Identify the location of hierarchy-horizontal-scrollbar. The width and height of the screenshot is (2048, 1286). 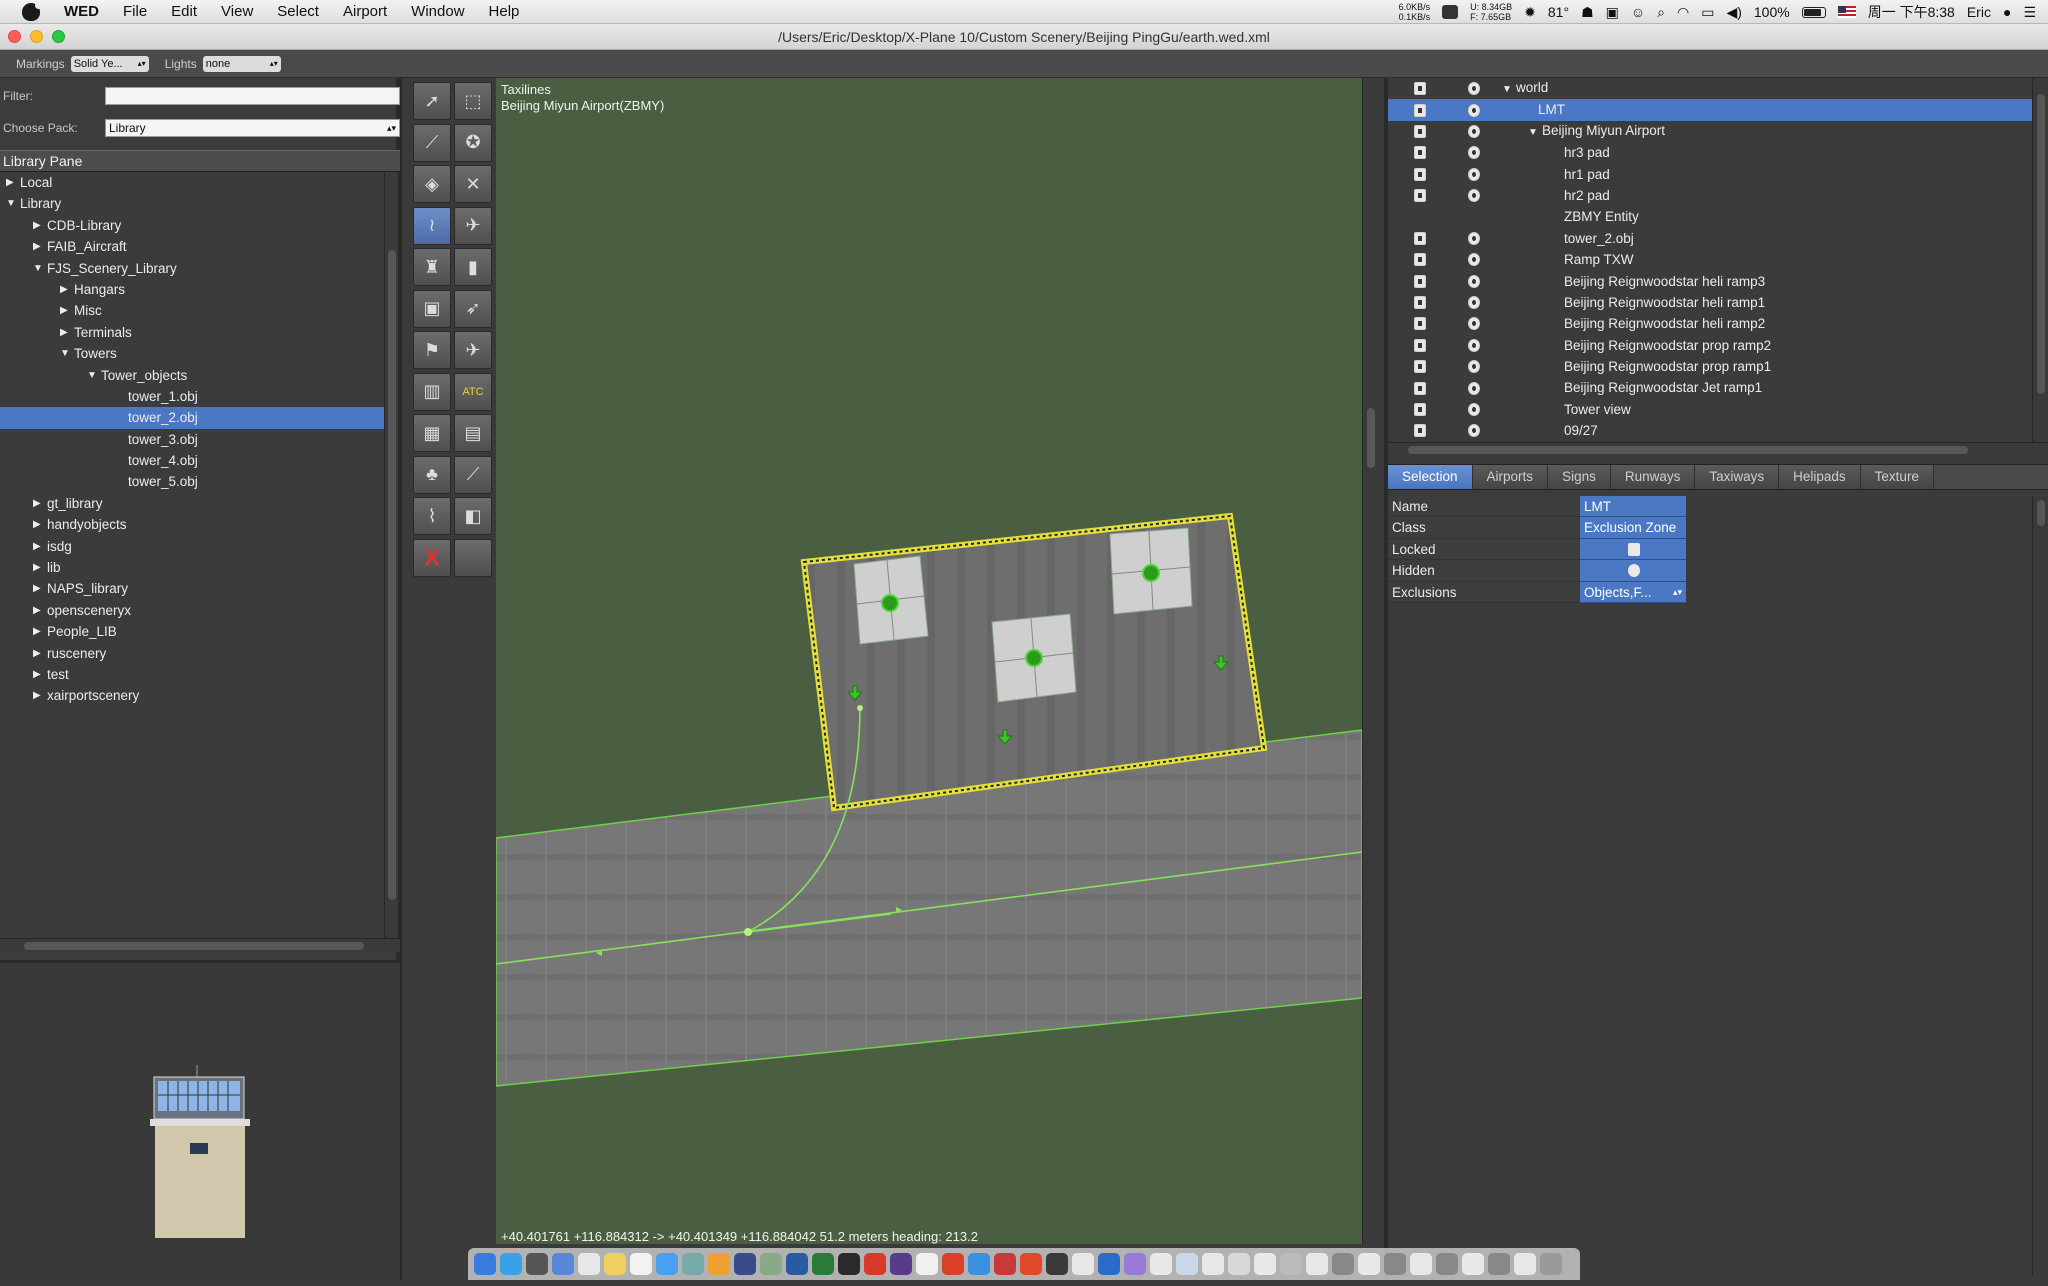
(1718, 449).